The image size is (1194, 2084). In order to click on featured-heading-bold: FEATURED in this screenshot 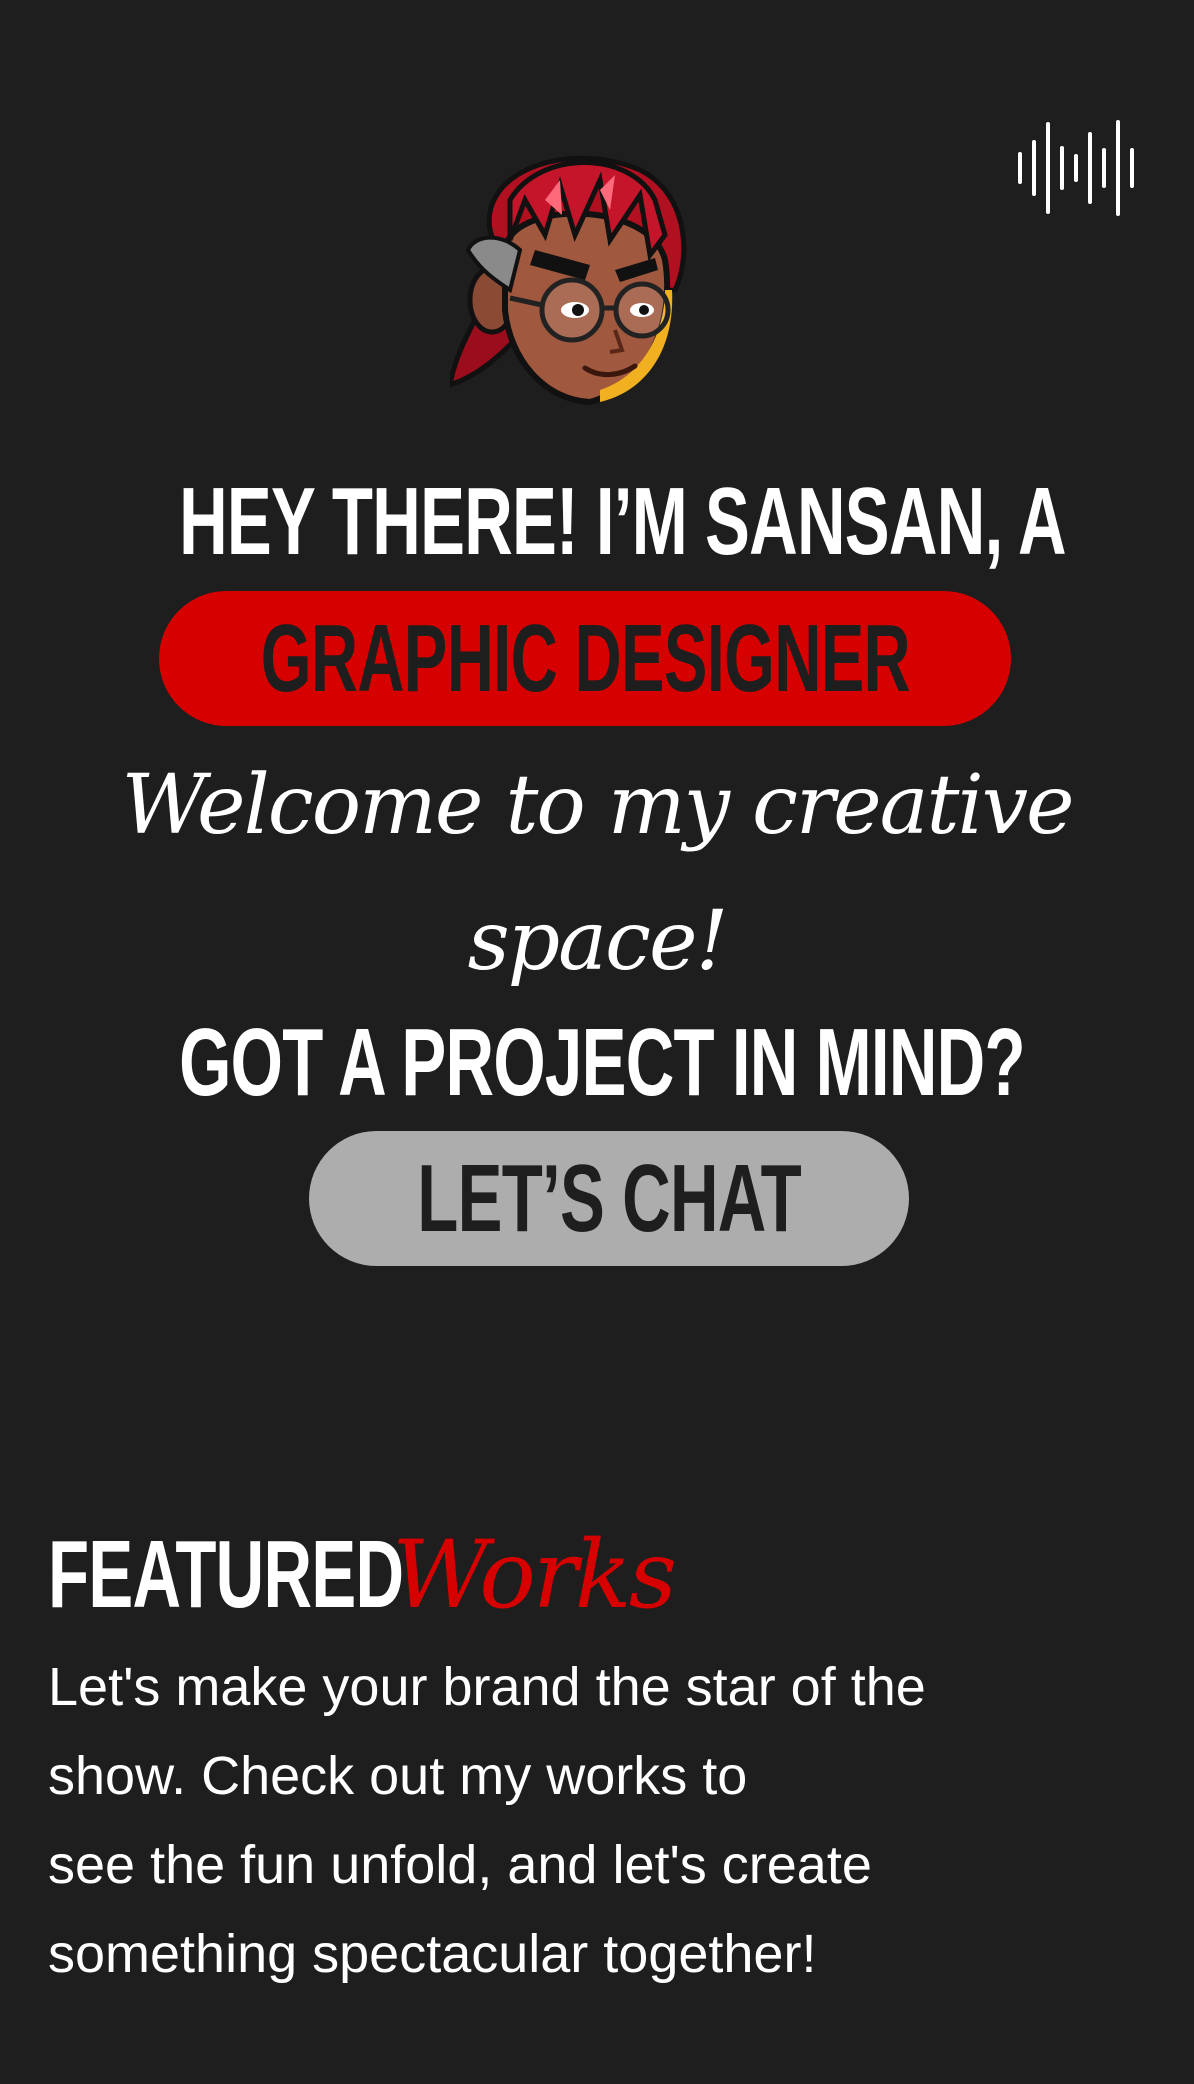, I will do `click(226, 1574)`.